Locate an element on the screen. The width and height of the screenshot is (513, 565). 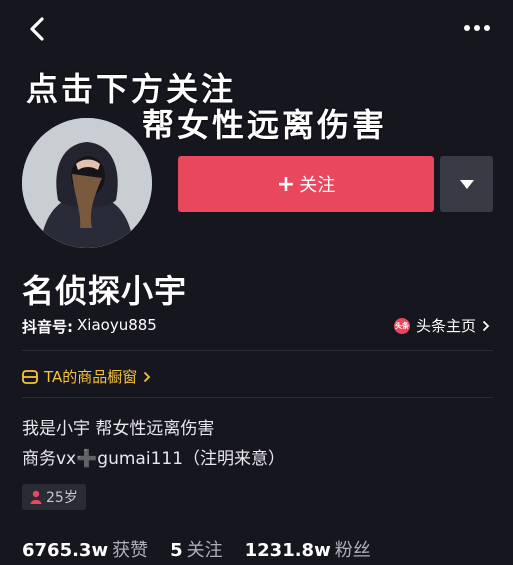
hooded-figure-avatar-image is located at coordinates (87, 183).